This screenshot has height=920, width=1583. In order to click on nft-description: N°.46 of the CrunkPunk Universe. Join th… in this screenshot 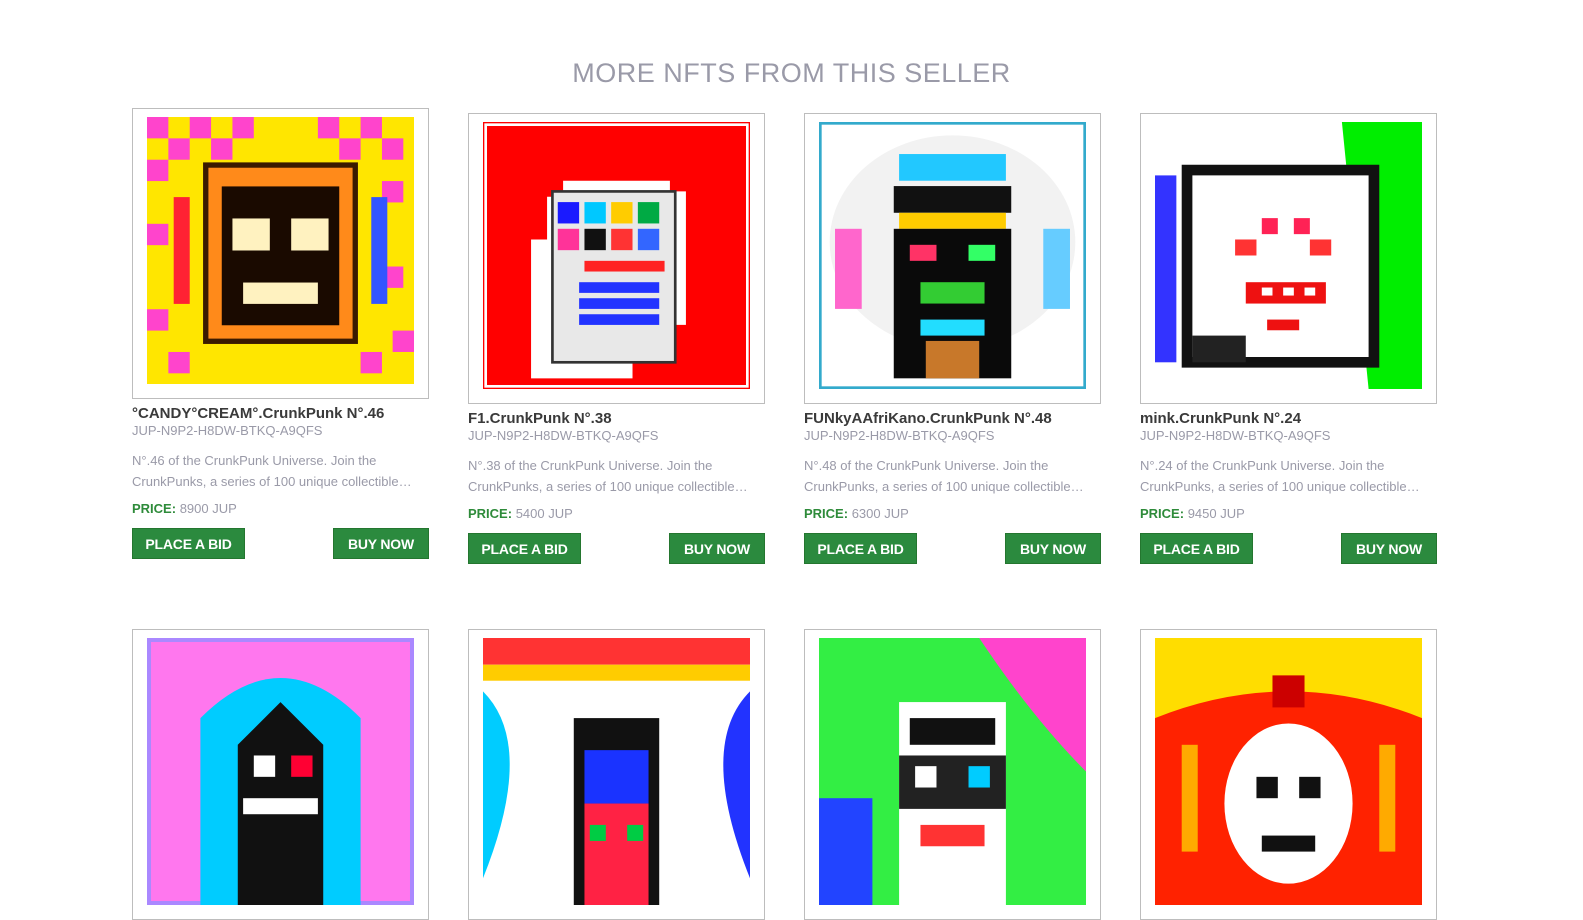, I will do `click(265, 471)`.